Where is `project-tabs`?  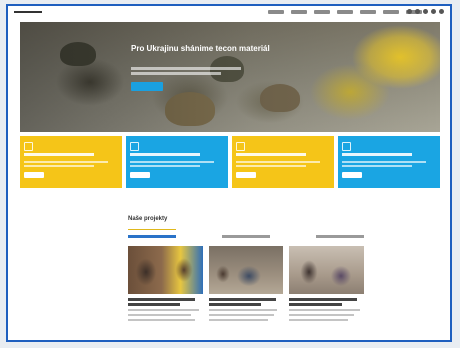 project-tabs is located at coordinates (246, 236).